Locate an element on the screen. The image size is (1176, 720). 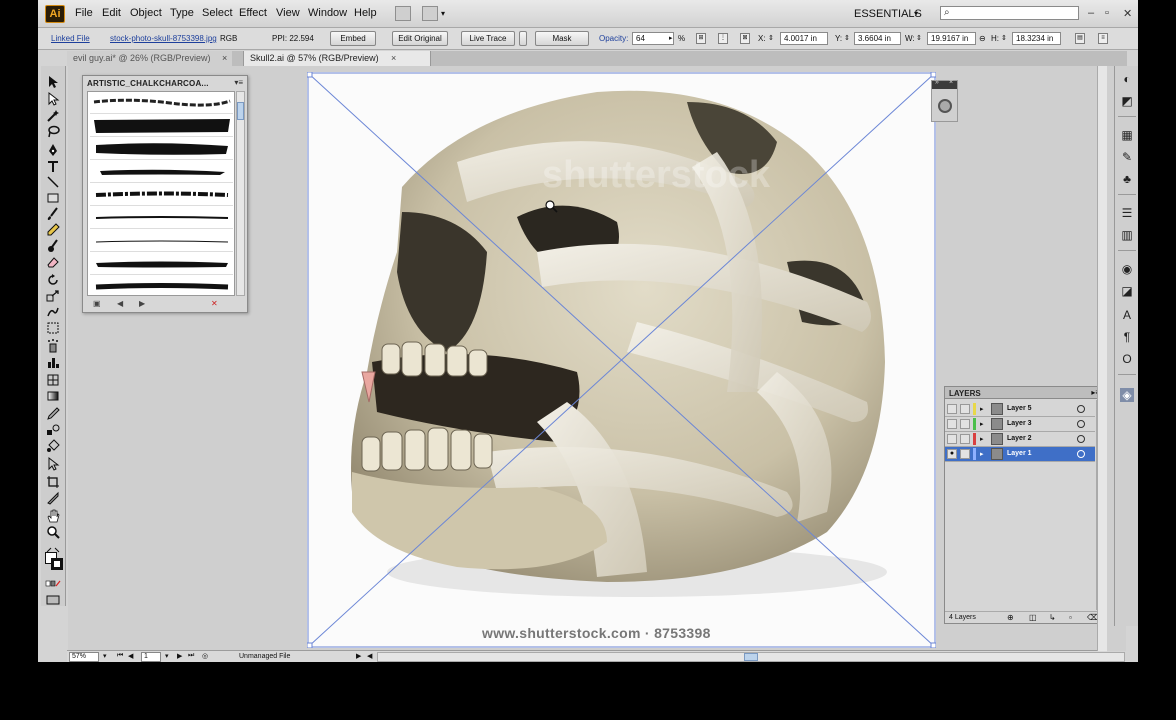
embed-button: Embed is located at coordinates (353, 38).